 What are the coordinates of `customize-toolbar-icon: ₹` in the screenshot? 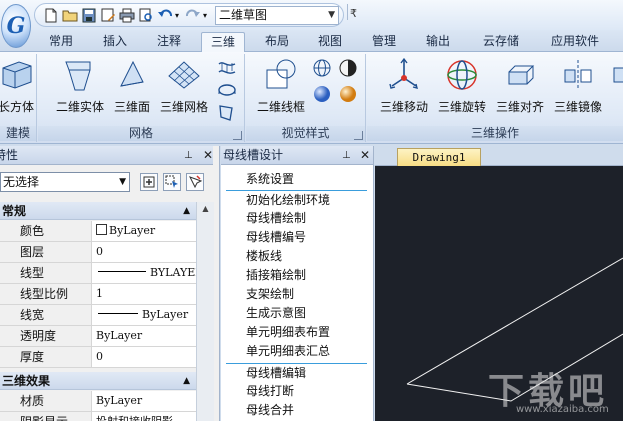 It's located at (353, 13).